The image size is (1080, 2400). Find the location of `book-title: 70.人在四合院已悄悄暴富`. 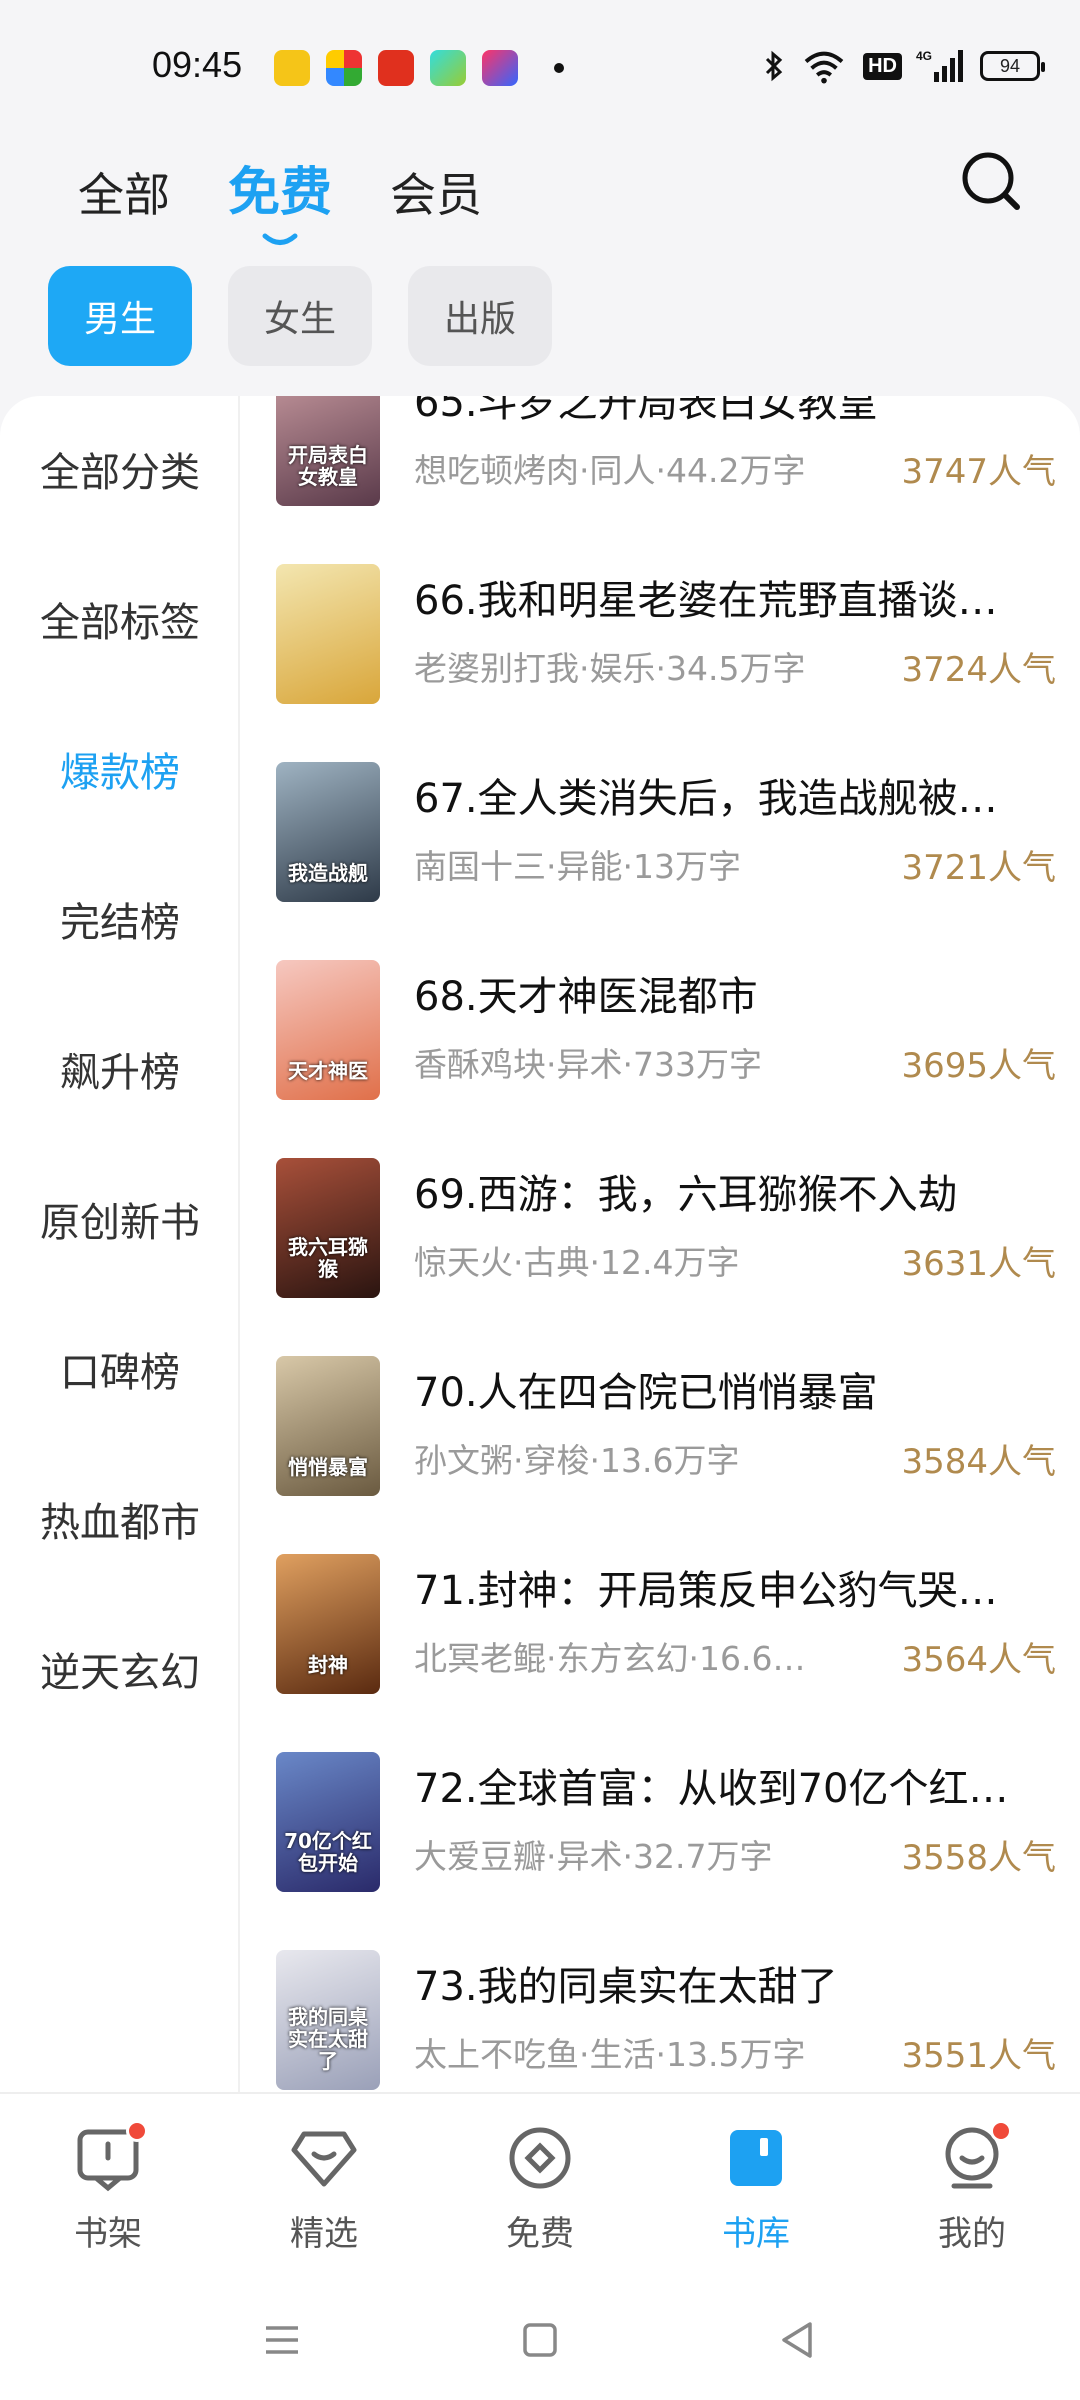

book-title: 70.人在四合院已悄悄暴富 is located at coordinates (646, 1393).